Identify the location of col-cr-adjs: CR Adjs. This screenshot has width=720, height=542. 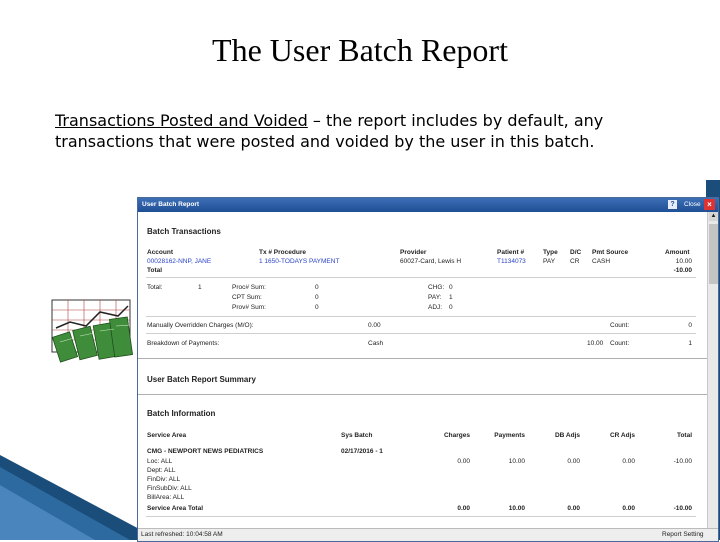
(622, 435).